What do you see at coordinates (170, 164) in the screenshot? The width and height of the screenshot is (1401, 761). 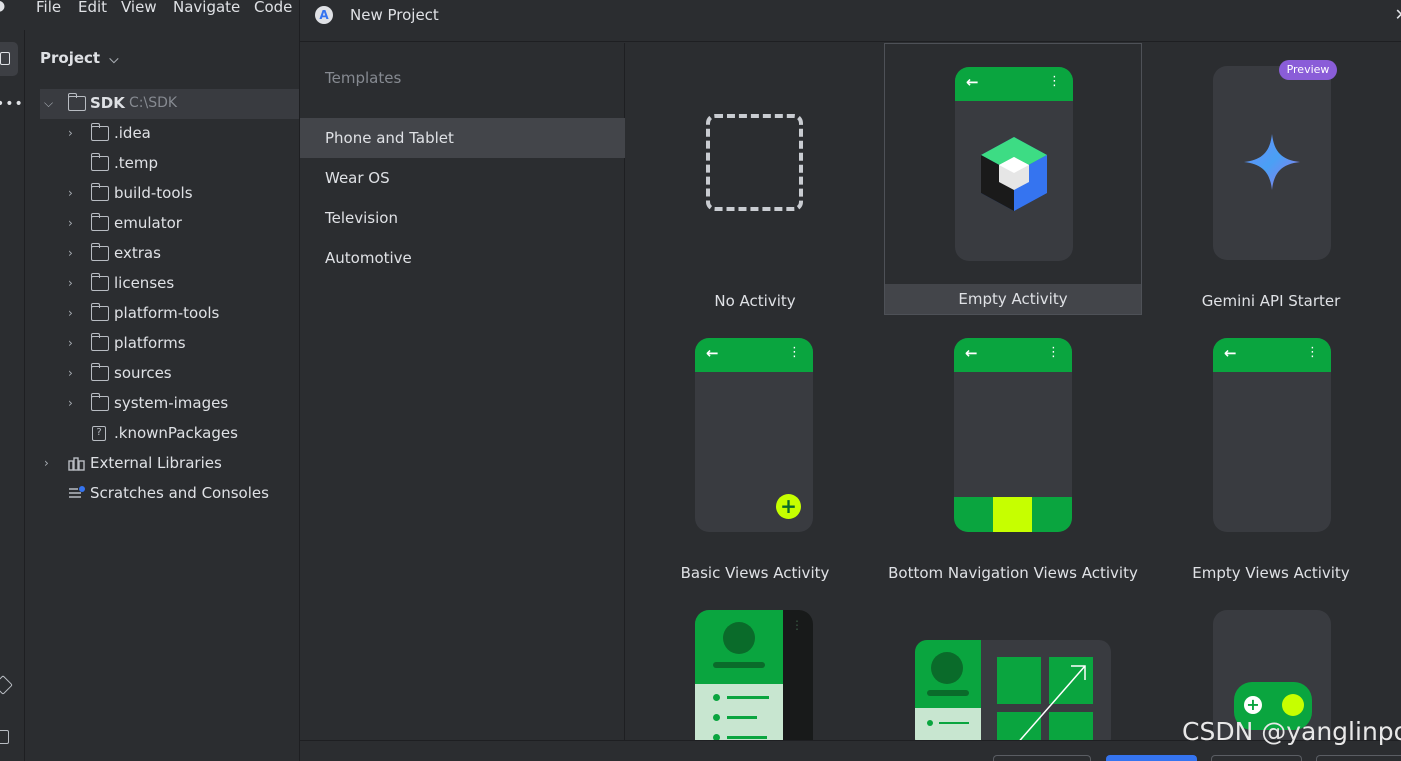 I see `tree-item-temp: .temp` at bounding box center [170, 164].